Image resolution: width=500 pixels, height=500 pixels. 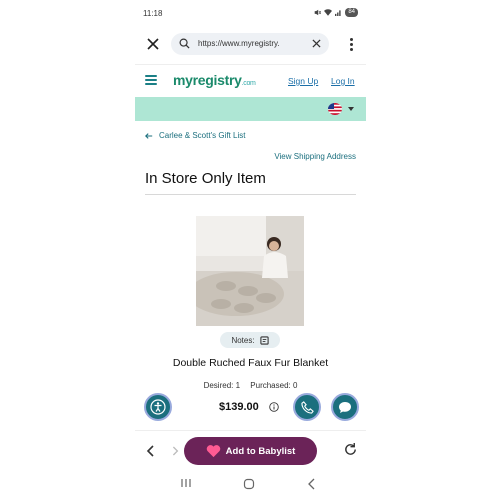 What do you see at coordinates (239, 407) in the screenshot?
I see `product-price: $139.00` at bounding box center [239, 407].